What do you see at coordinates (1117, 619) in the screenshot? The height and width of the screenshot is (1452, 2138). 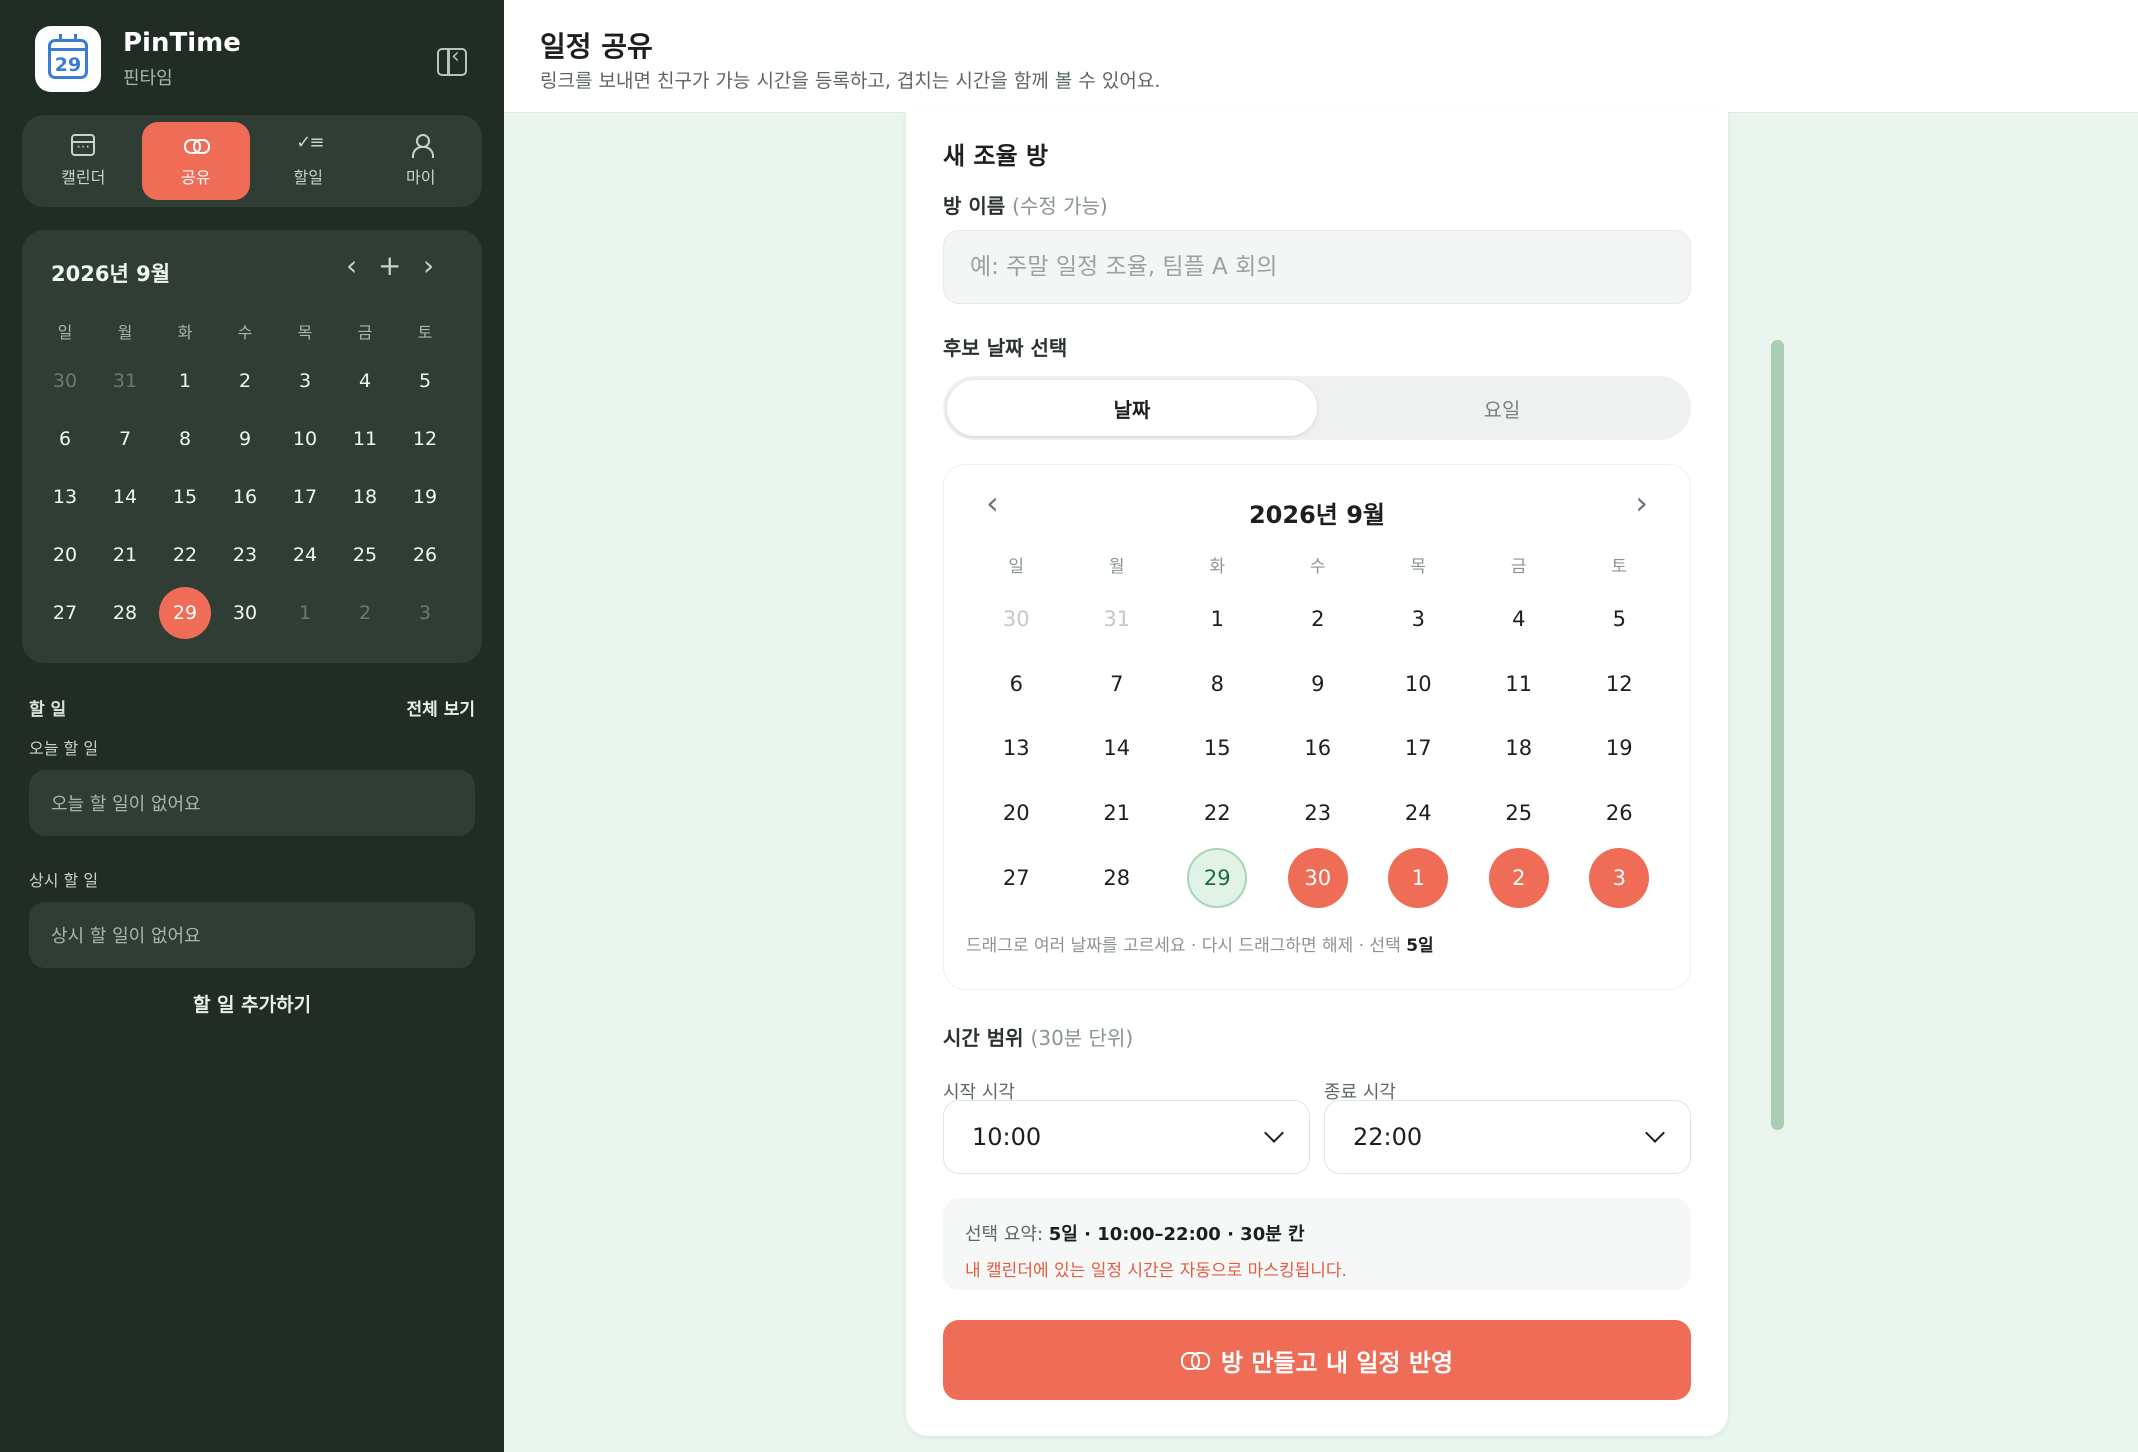 I see `date-cell: 31` at bounding box center [1117, 619].